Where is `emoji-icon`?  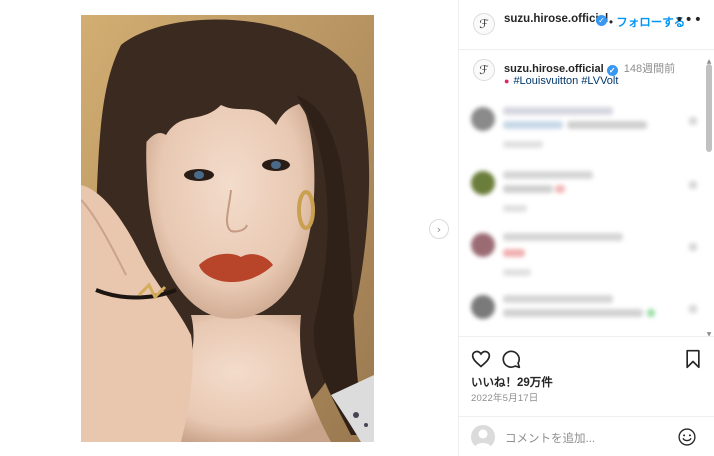
emoji-icon is located at coordinates (687, 437).